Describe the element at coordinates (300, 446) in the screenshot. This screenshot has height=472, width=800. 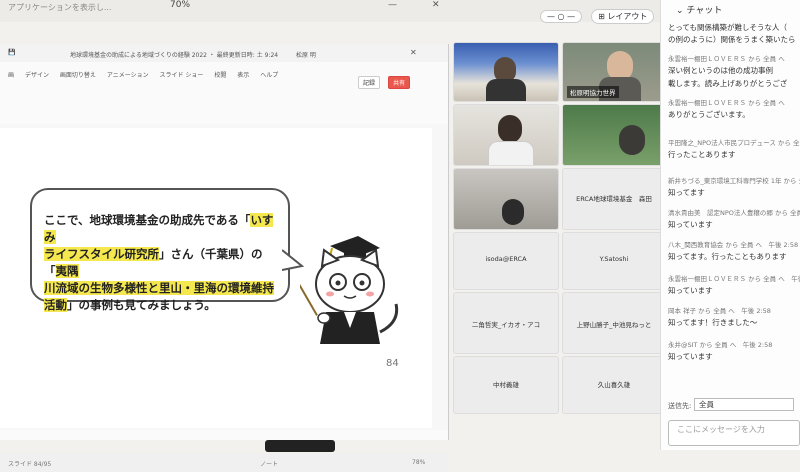
I see `tooltip-bar` at that location.